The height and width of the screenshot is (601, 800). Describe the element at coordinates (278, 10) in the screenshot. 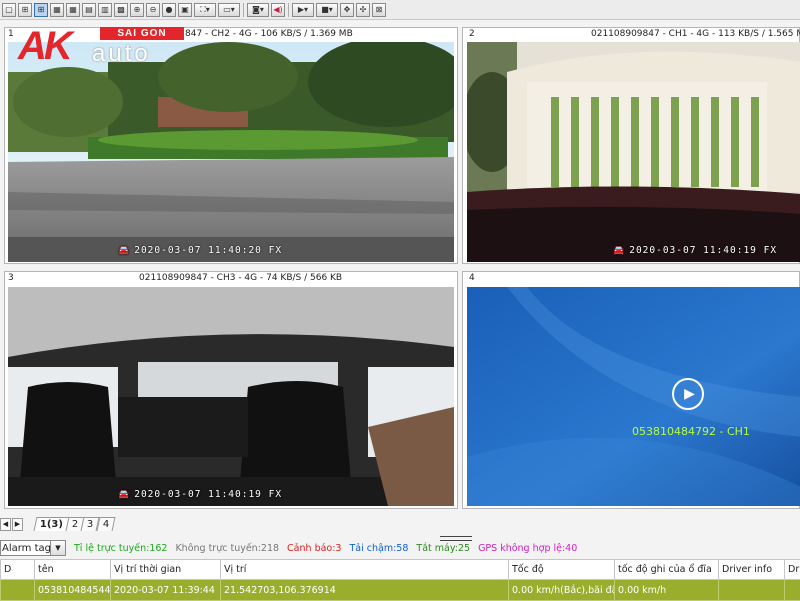

I see `volume-button: ◀)` at that location.